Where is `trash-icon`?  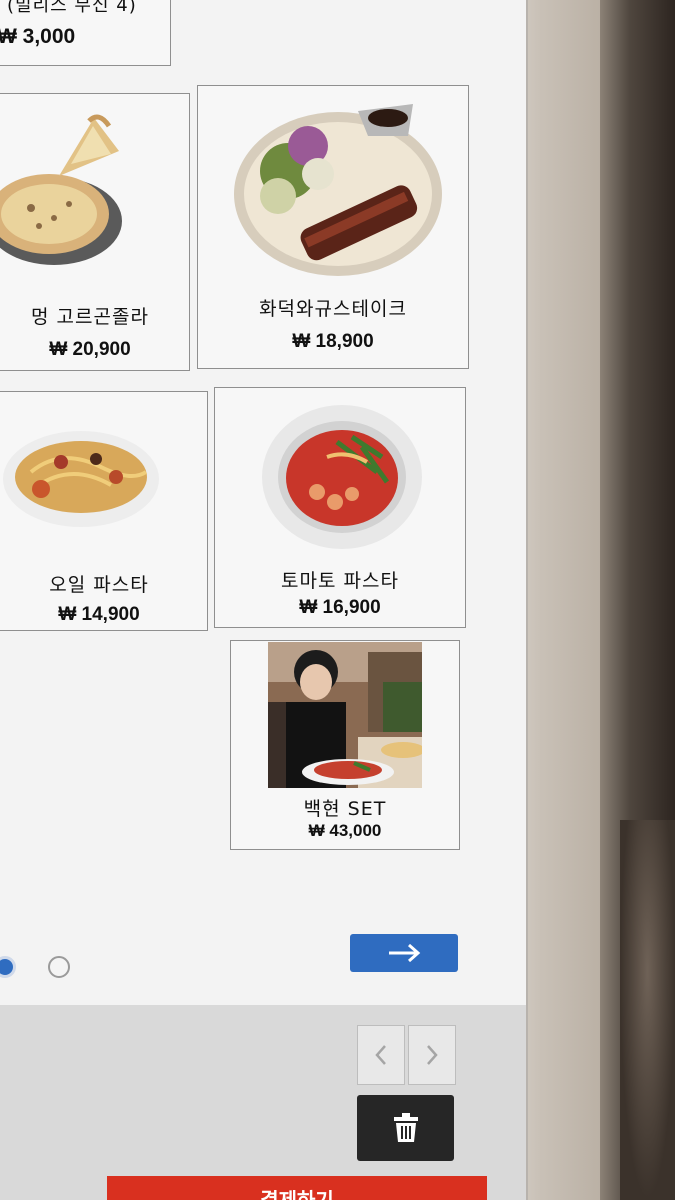
trash-icon is located at coordinates (405, 1127).